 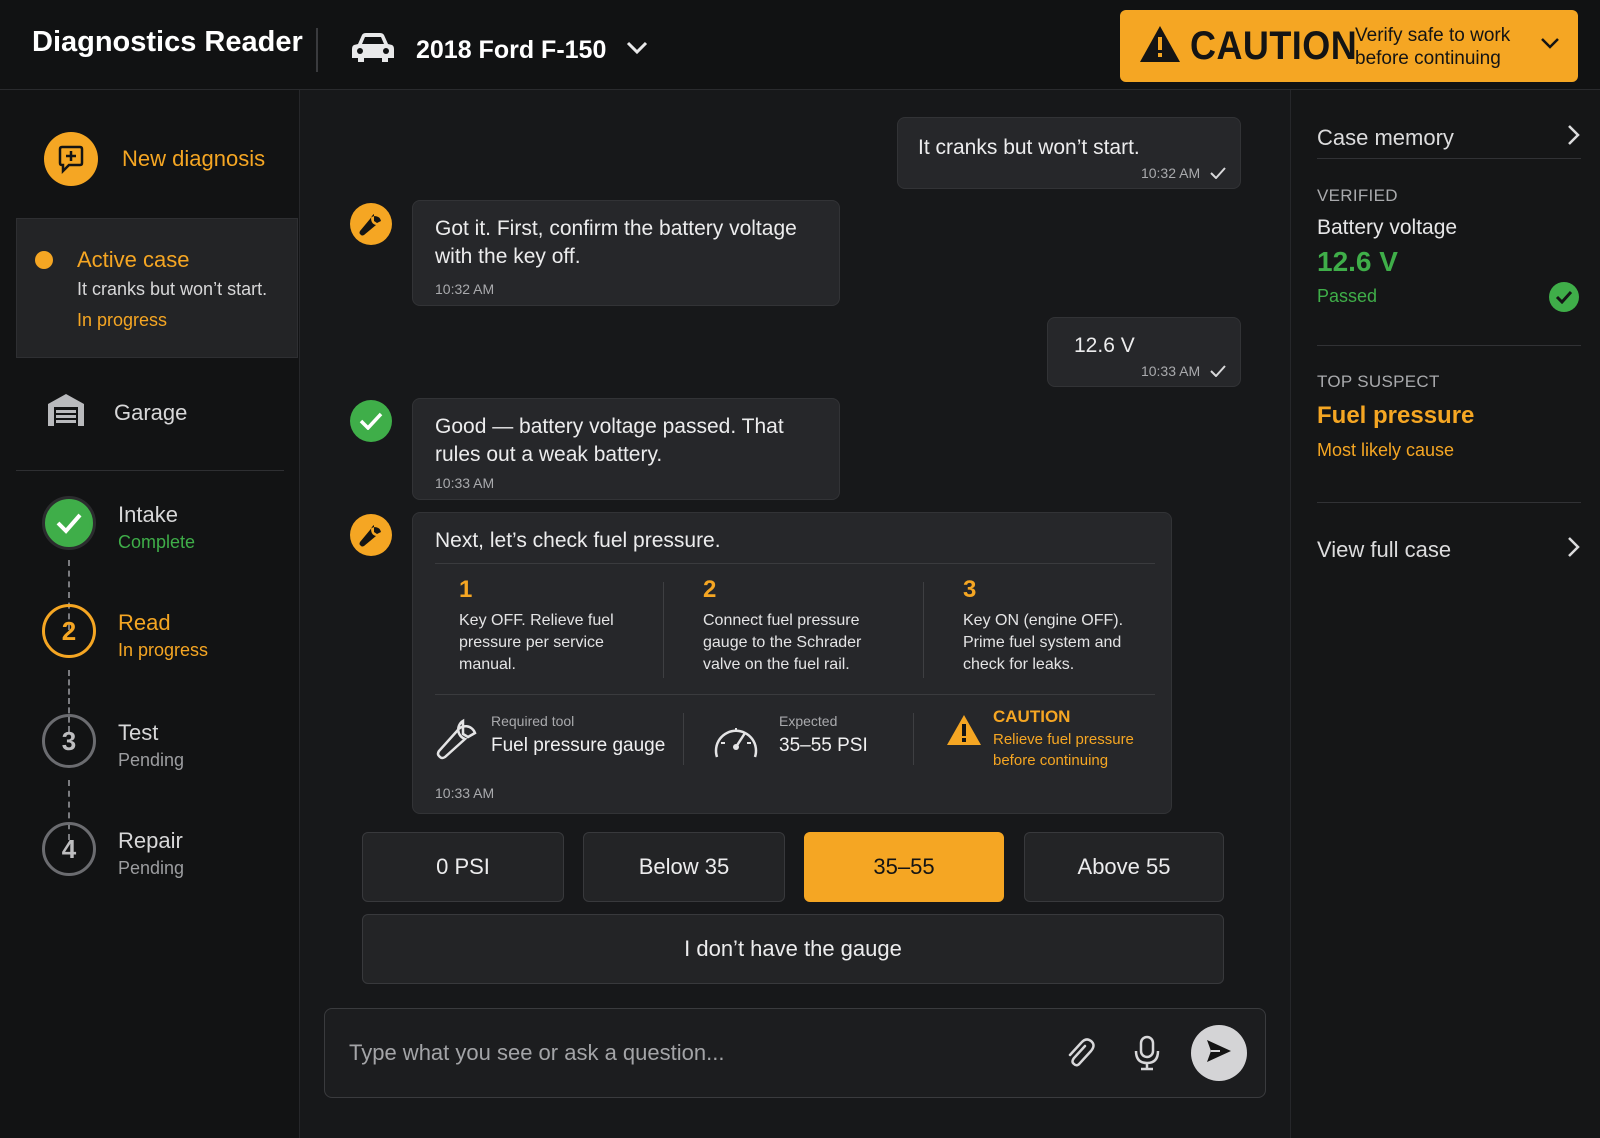 What do you see at coordinates (66, 412) in the screenshot?
I see `garage-icon` at bounding box center [66, 412].